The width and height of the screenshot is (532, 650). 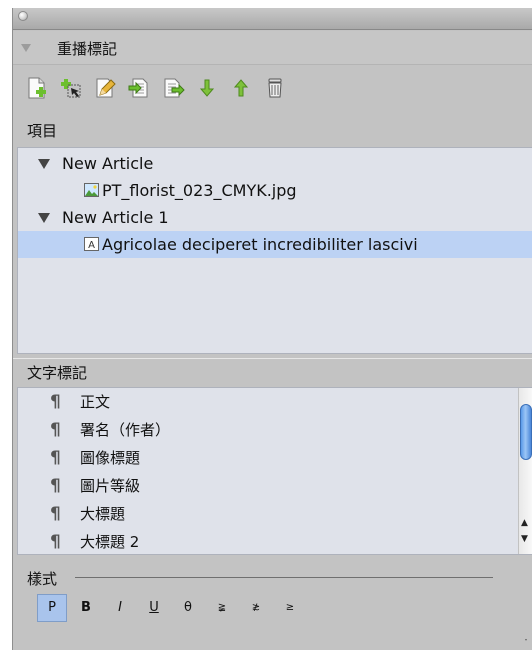 What do you see at coordinates (52, 608) in the screenshot?
I see `plain-style-button: P` at bounding box center [52, 608].